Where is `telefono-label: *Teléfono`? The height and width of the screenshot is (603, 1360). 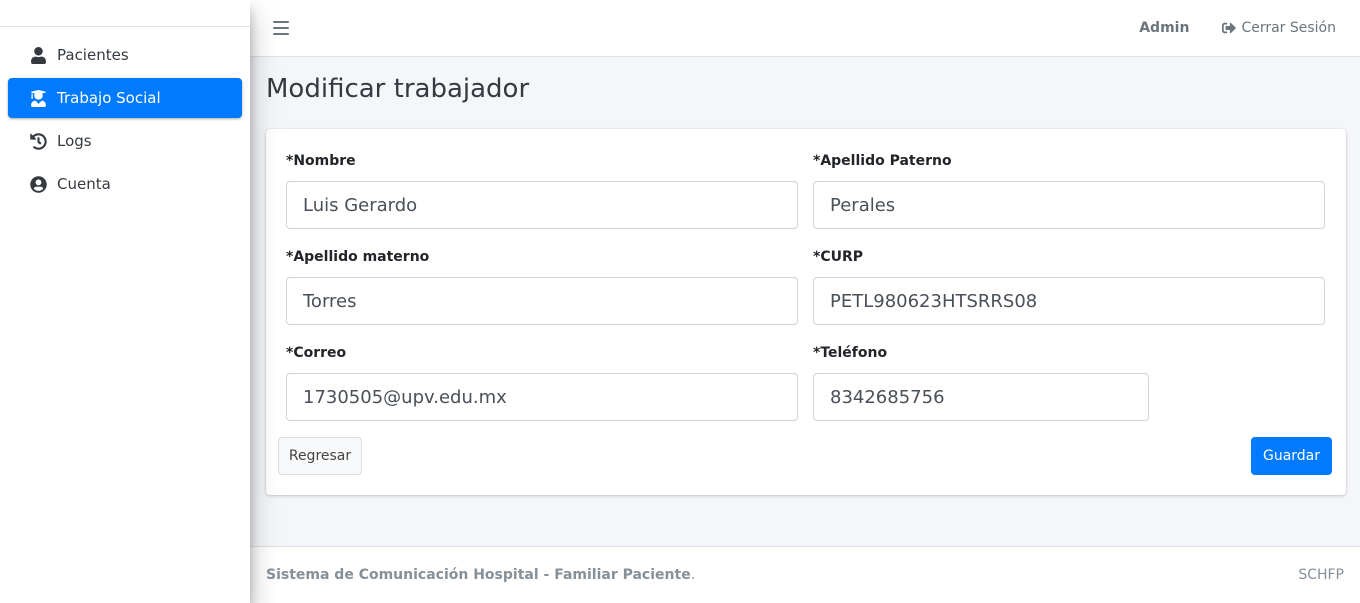 telefono-label: *Teléfono is located at coordinates (850, 353).